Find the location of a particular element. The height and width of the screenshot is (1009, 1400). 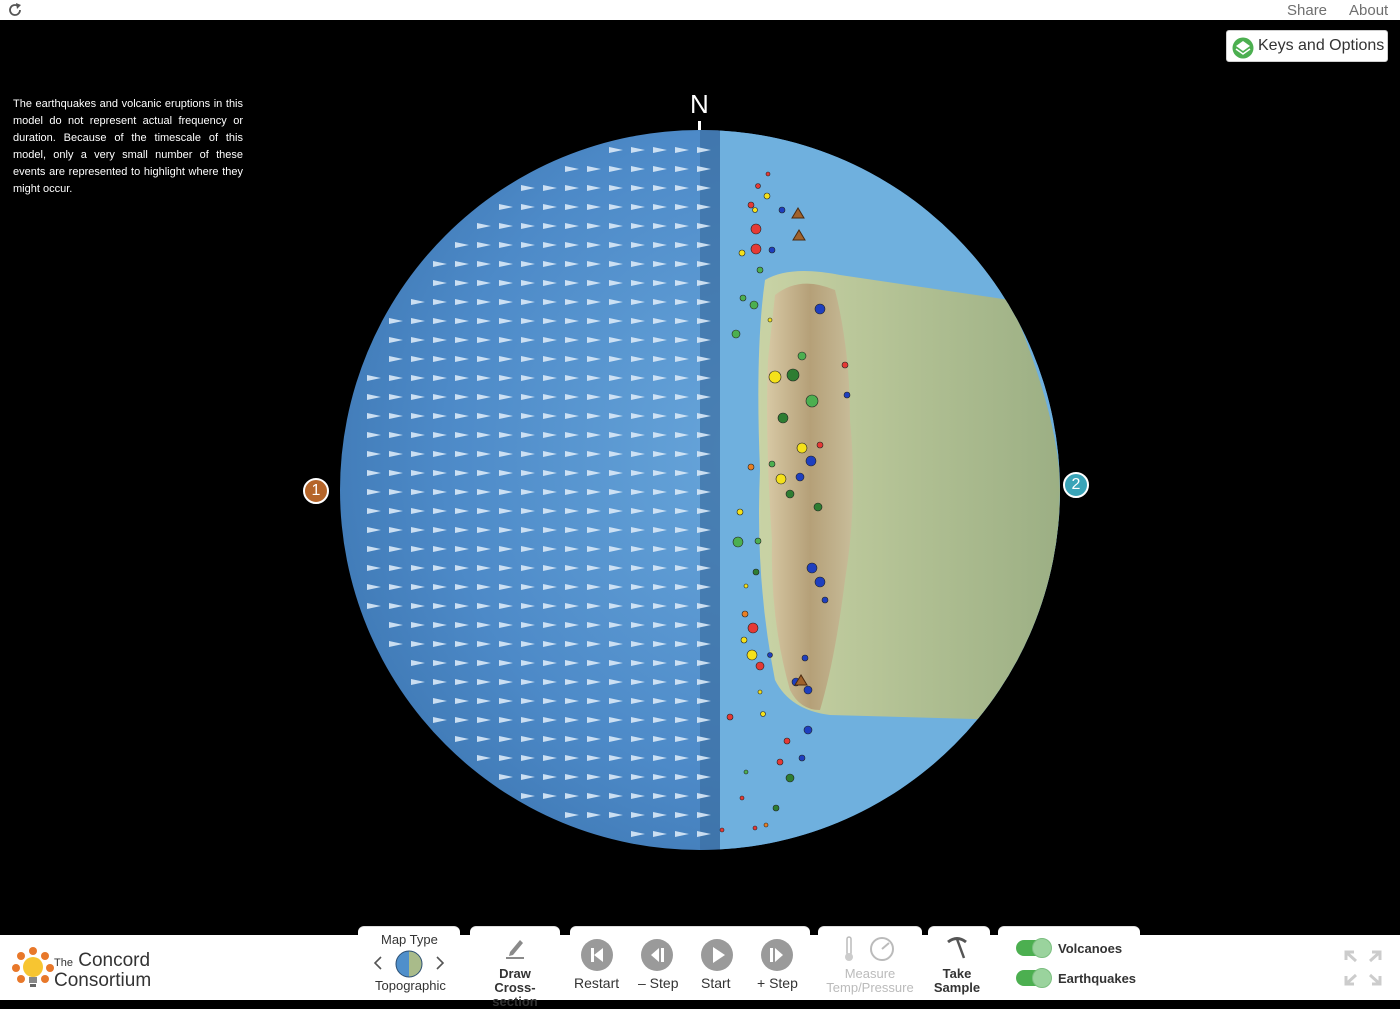

restart-icon is located at coordinates (597, 955).